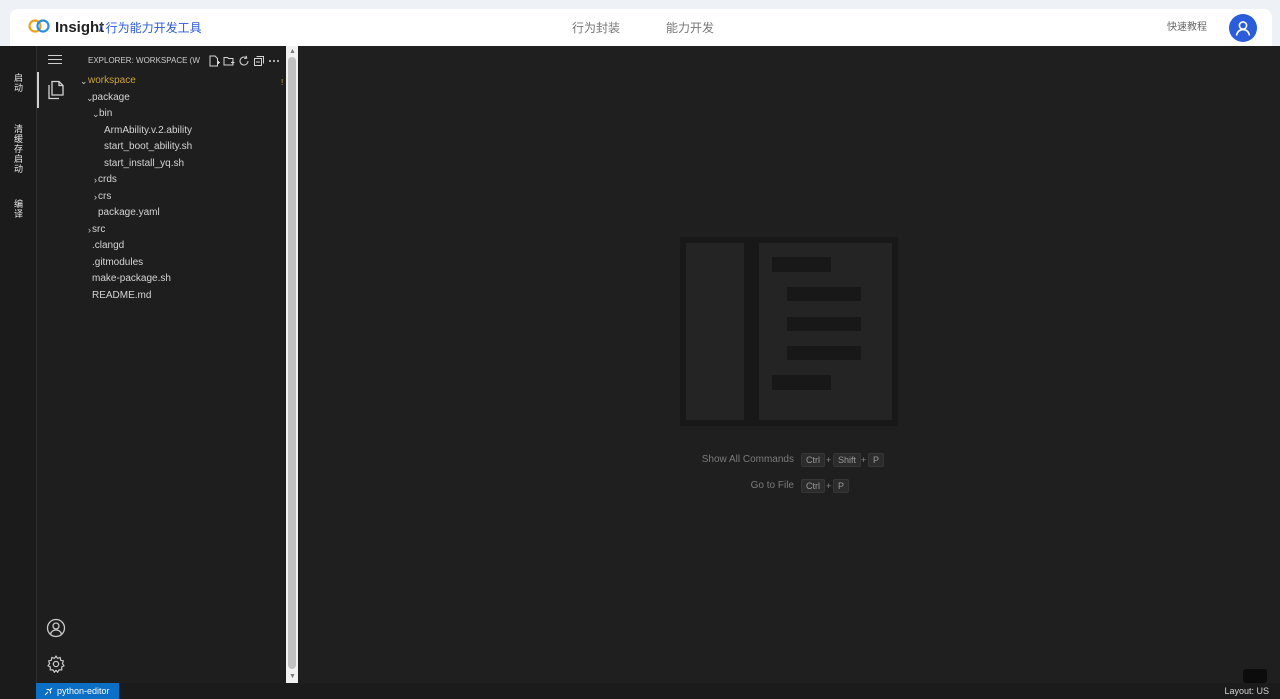 The height and width of the screenshot is (699, 1280). What do you see at coordinates (1246, 691) in the screenshot?
I see `keyboard-layout-status: Layout: US` at bounding box center [1246, 691].